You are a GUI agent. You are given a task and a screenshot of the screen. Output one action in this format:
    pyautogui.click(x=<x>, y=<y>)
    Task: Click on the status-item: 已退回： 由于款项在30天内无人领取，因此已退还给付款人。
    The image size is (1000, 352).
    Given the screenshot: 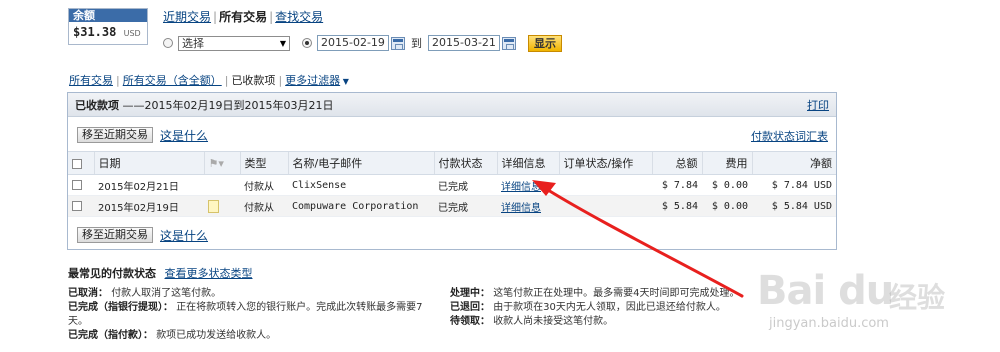 What is the action you would take?
    pyautogui.click(x=610, y=308)
    